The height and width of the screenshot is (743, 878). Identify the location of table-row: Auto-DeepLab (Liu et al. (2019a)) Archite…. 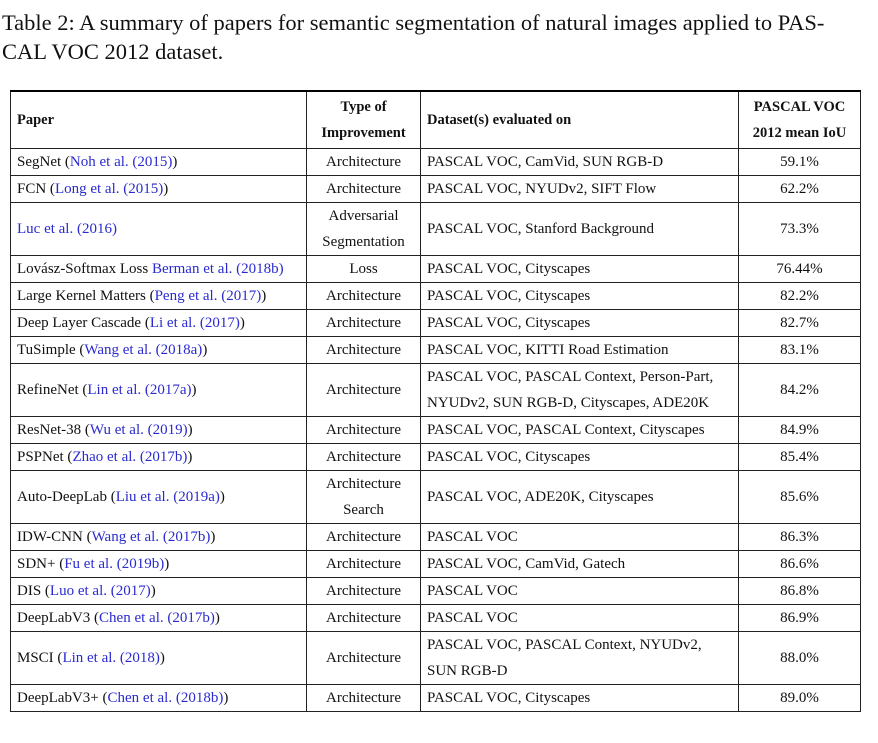
(435, 497).